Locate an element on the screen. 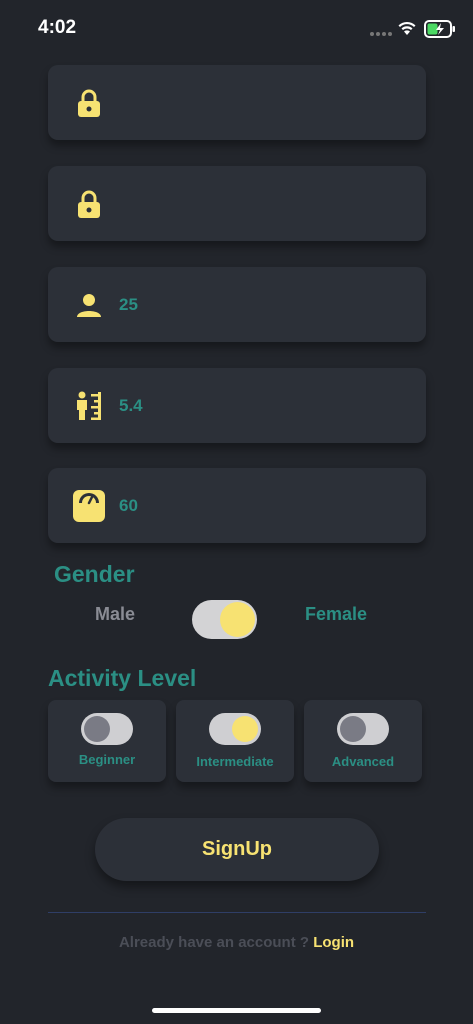 The height and width of the screenshot is (1024, 473). activity-title: Activity Level is located at coordinates (122, 678).